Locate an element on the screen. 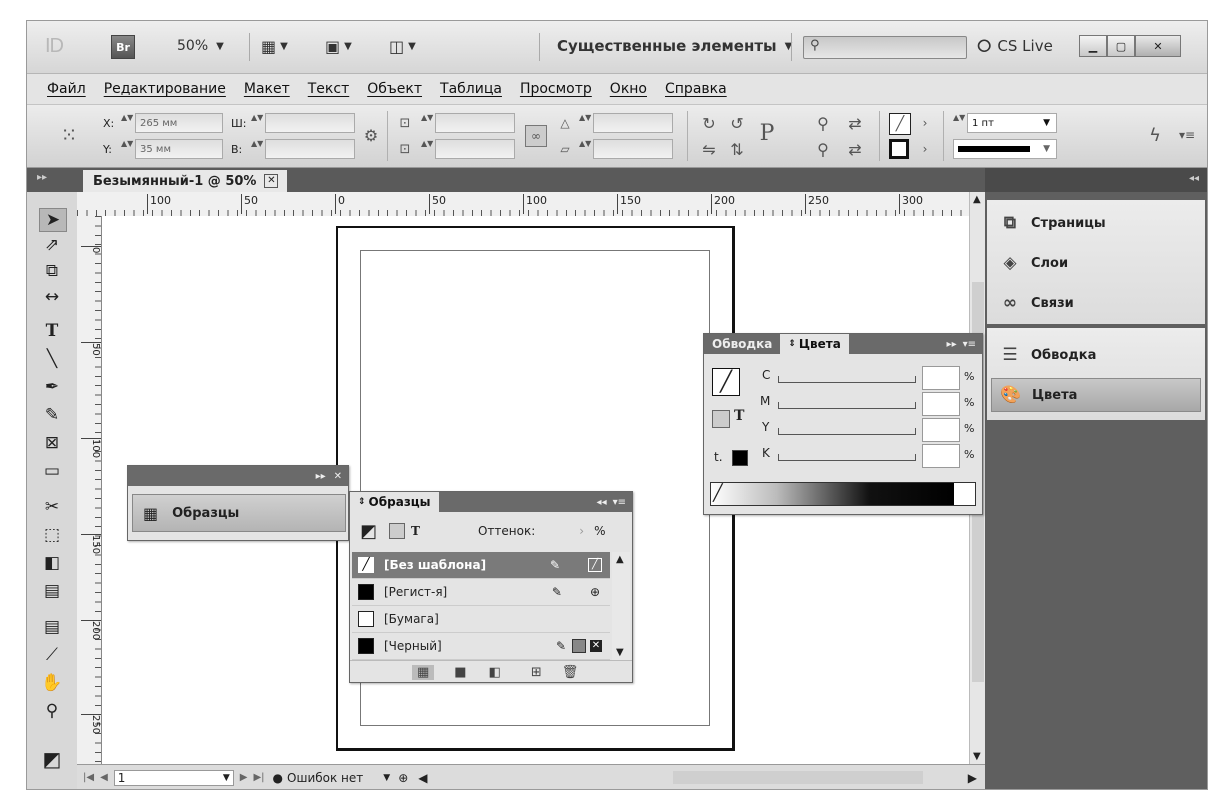  h-field is located at coordinates (310, 149).